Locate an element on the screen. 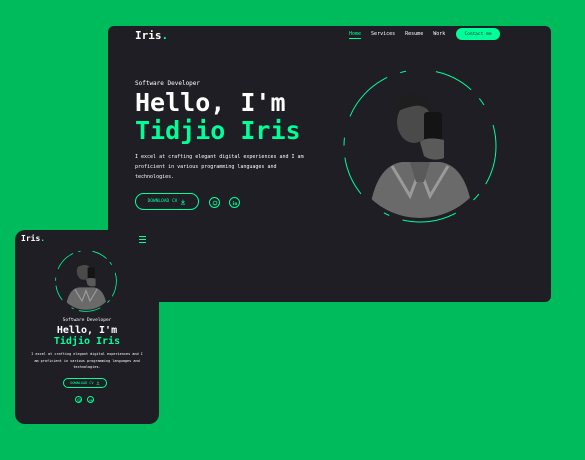 This screenshot has height=460, width=585. logo: Iris. is located at coordinates (151, 35).